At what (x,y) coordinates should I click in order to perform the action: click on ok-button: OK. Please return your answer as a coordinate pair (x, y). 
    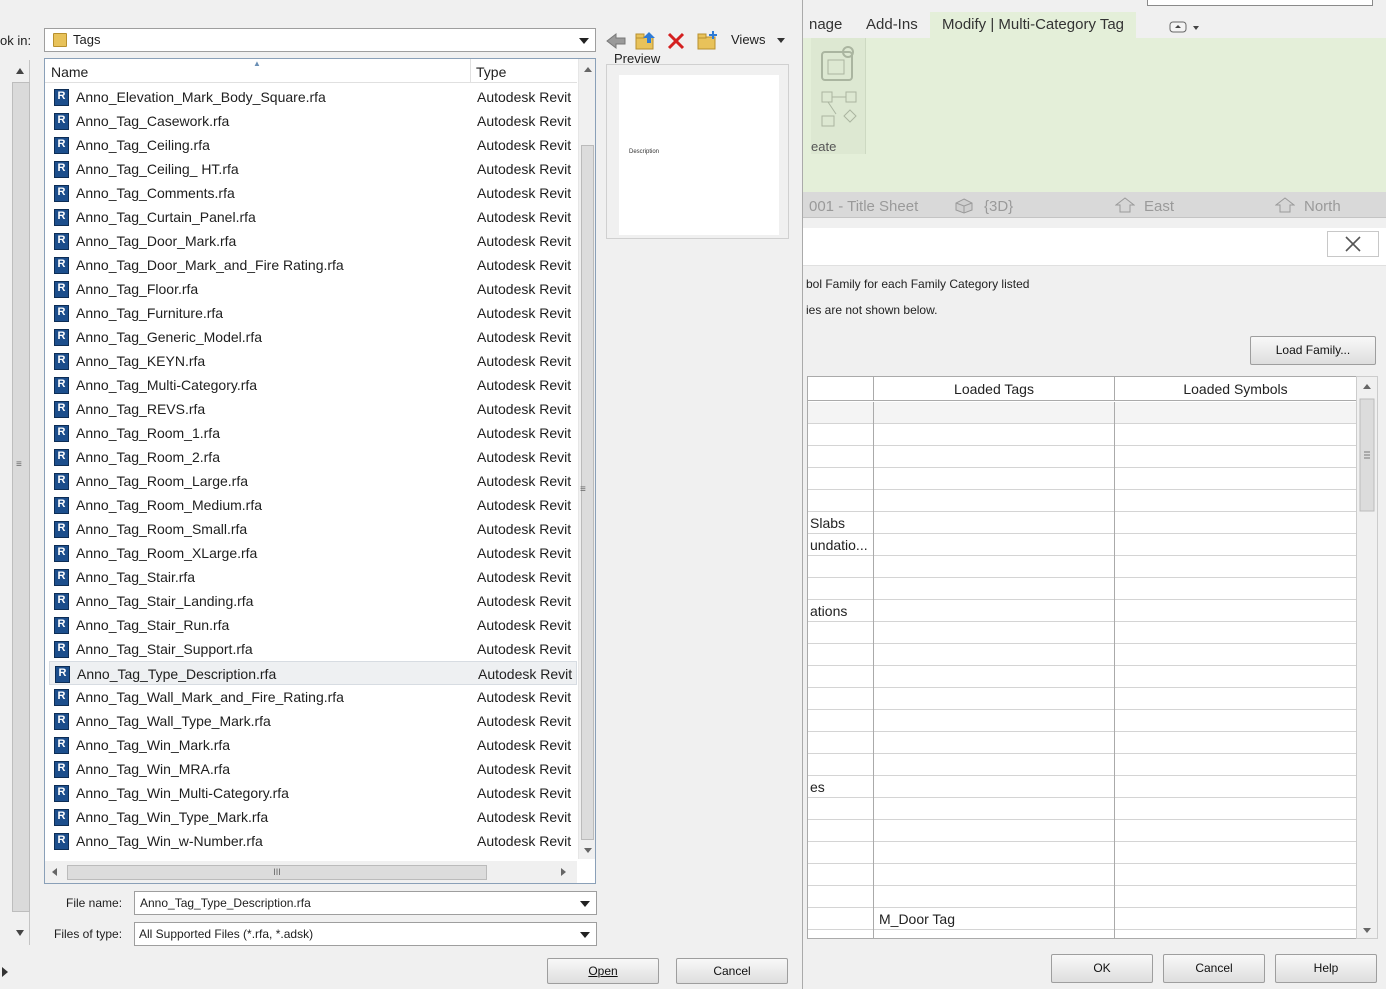
    Looking at the image, I should click on (1102, 968).